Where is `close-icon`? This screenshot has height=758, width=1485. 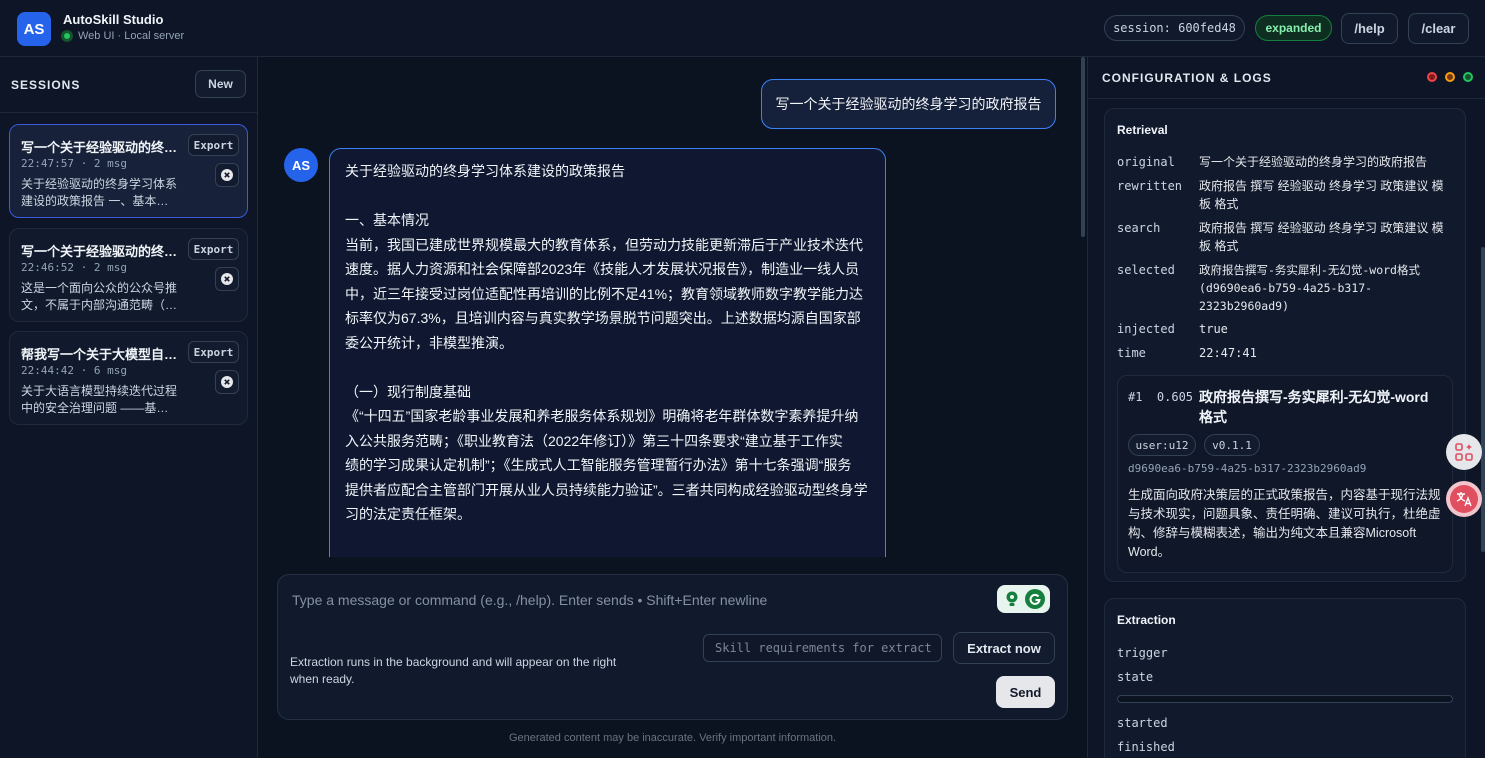
close-icon is located at coordinates (227, 382).